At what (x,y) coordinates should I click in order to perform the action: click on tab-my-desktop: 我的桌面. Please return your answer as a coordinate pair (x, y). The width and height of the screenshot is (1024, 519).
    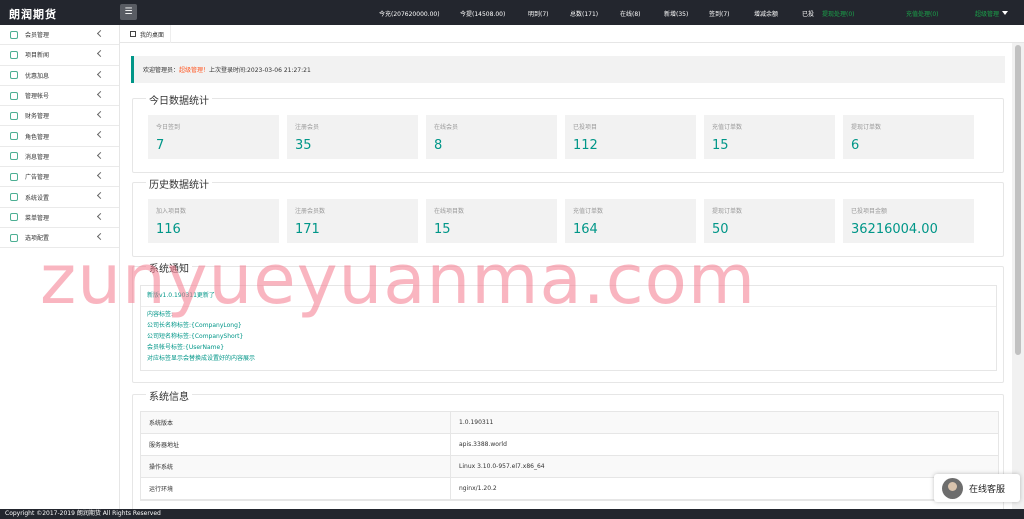
    Looking at the image, I should click on (148, 34).